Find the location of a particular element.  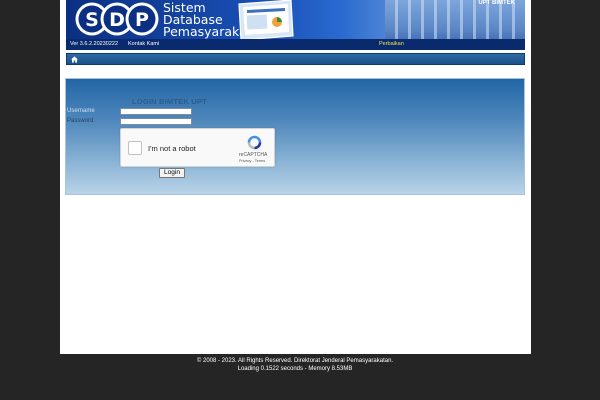

svg-text: S is located at coordinates (92, 20).